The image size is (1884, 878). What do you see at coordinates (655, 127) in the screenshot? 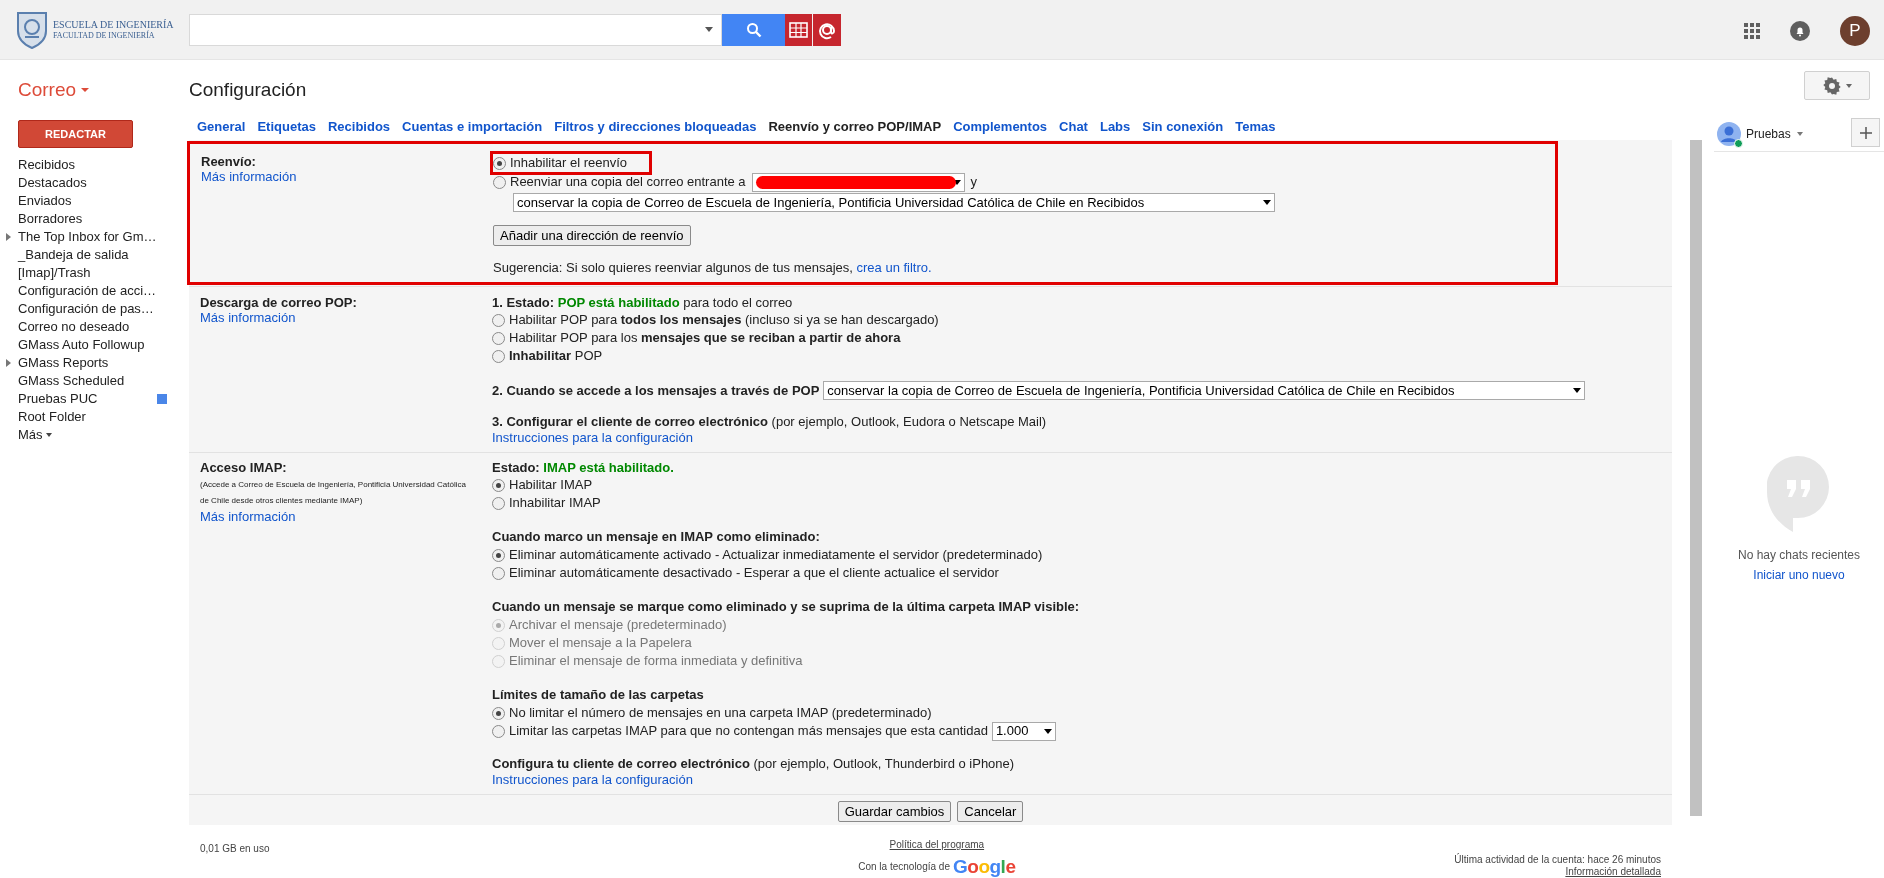
I see `settings-tab: Filtros y direcciones bloqueadas` at bounding box center [655, 127].